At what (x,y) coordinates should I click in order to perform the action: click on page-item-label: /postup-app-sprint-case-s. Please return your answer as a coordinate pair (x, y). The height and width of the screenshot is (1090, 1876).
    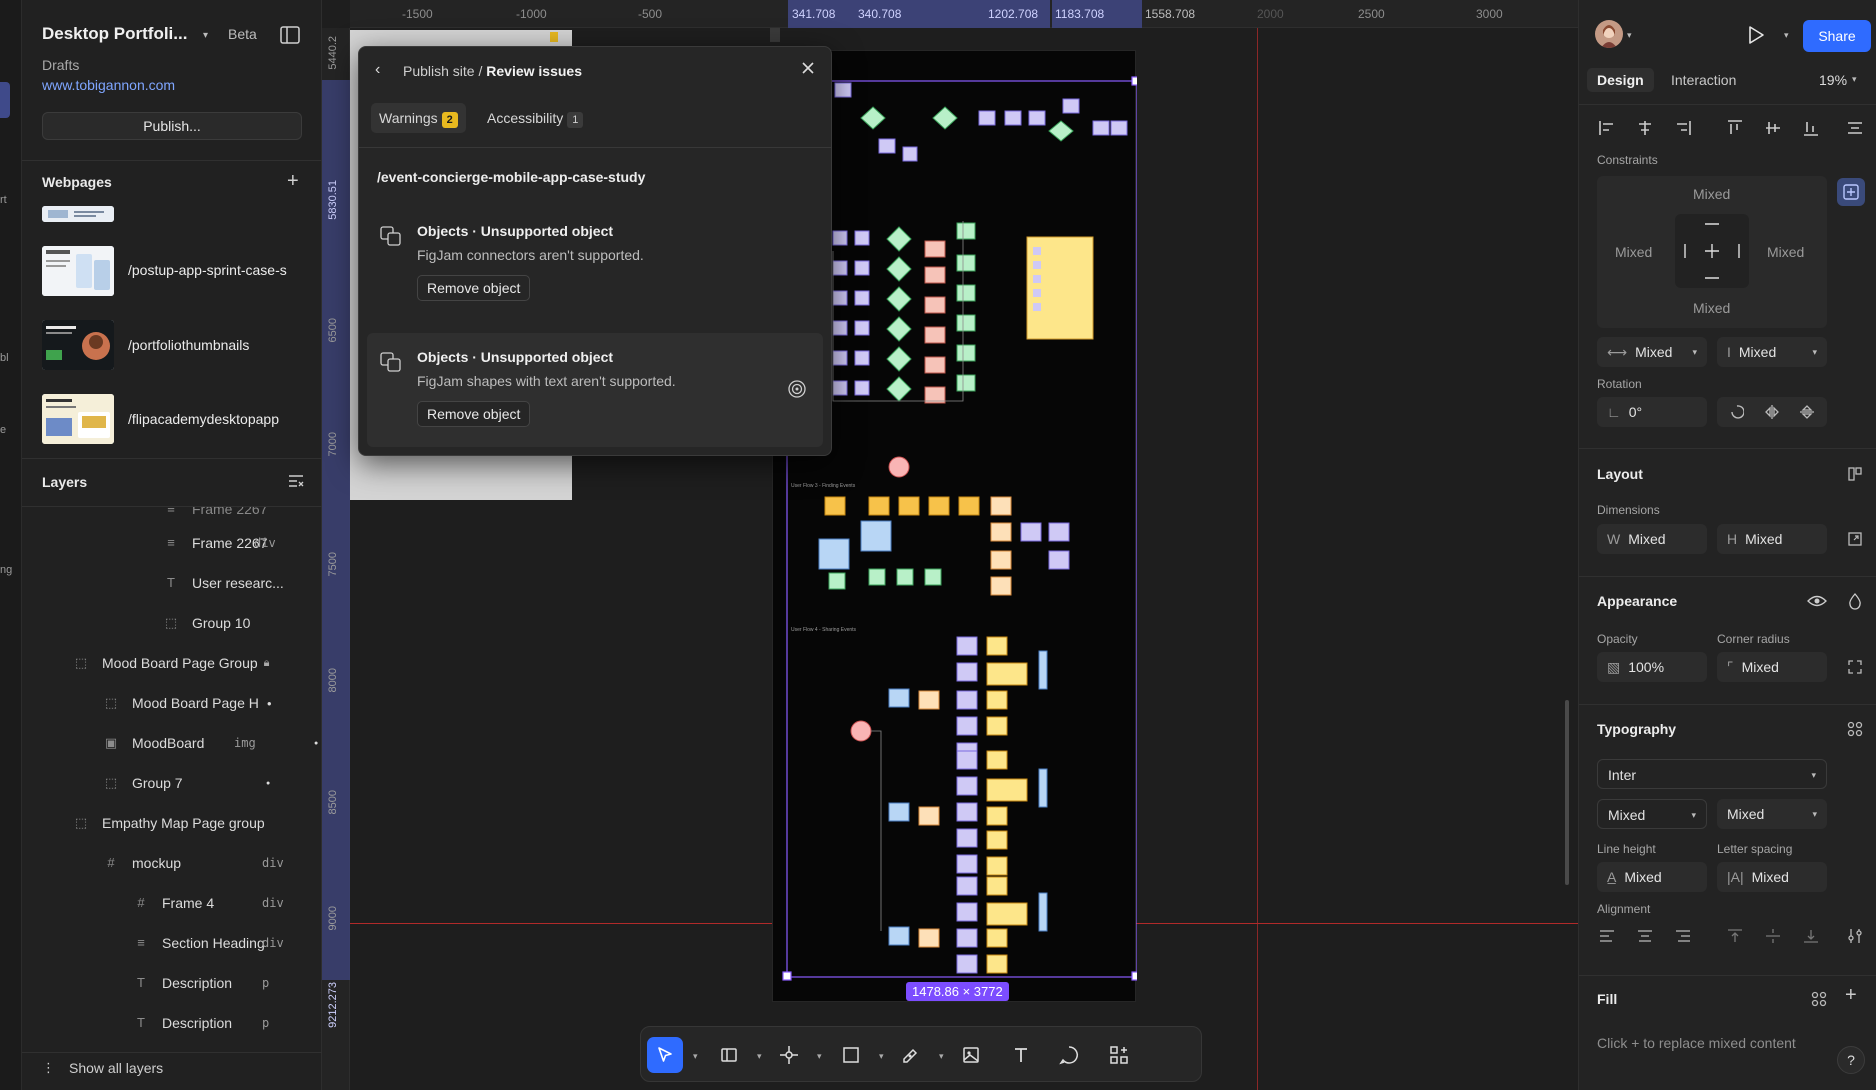
    Looking at the image, I should click on (207, 270).